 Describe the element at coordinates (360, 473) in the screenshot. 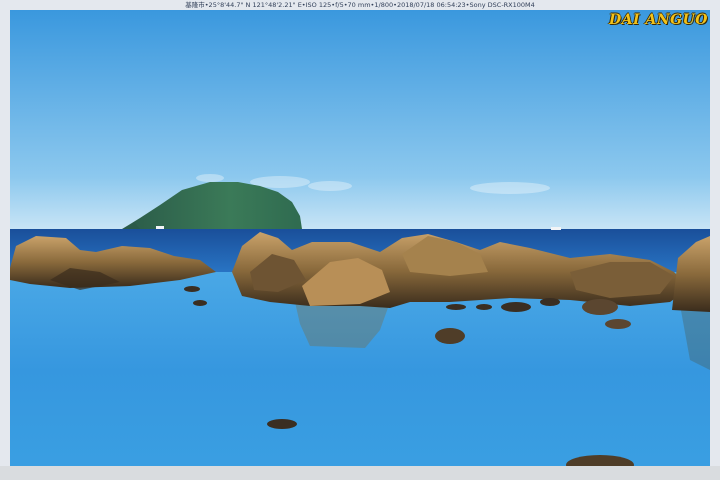

I see `bottom-strip` at that location.